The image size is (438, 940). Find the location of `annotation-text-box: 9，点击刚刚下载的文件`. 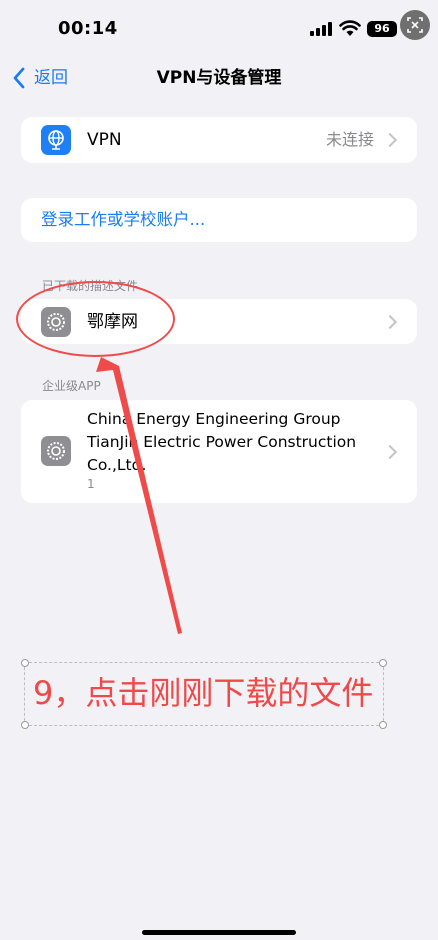

annotation-text-box: 9，点击刚刚下载的文件 is located at coordinates (204, 694).